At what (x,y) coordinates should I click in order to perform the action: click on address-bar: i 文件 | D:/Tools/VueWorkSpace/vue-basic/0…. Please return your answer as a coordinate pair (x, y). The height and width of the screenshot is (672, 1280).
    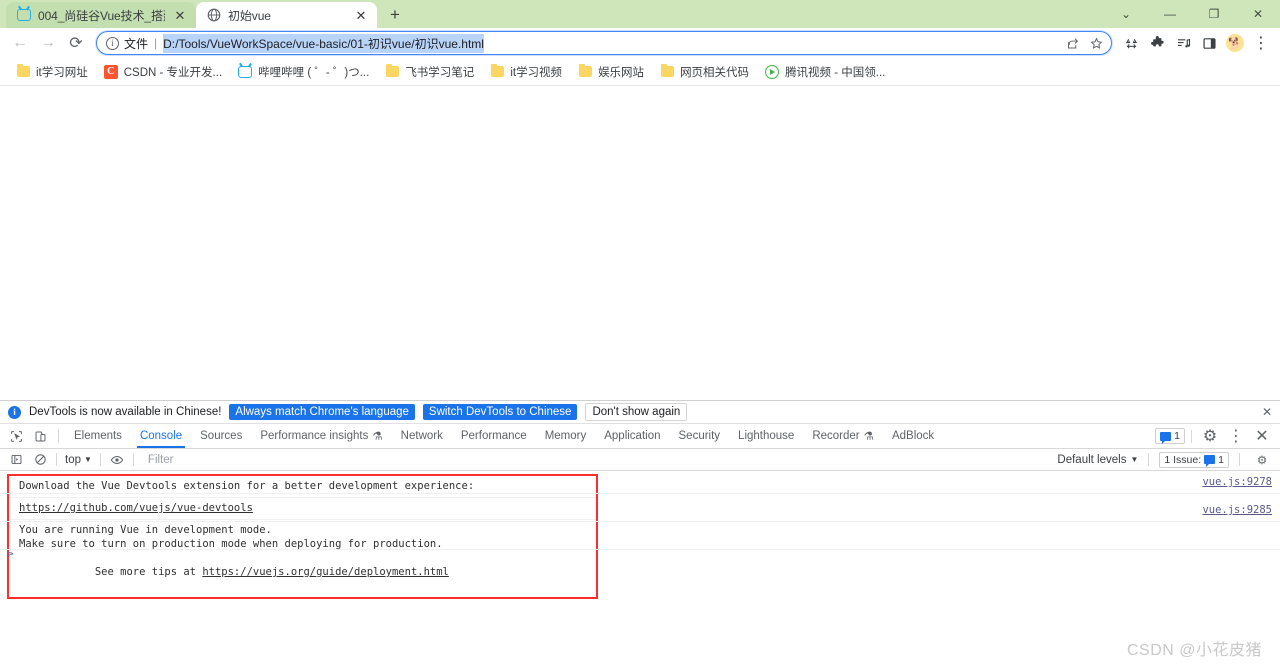
    Looking at the image, I should click on (604, 43).